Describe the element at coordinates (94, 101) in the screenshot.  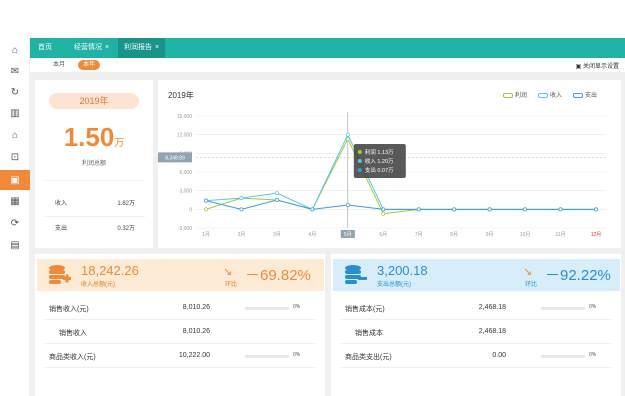
I see `year-pill: 2019年` at that location.